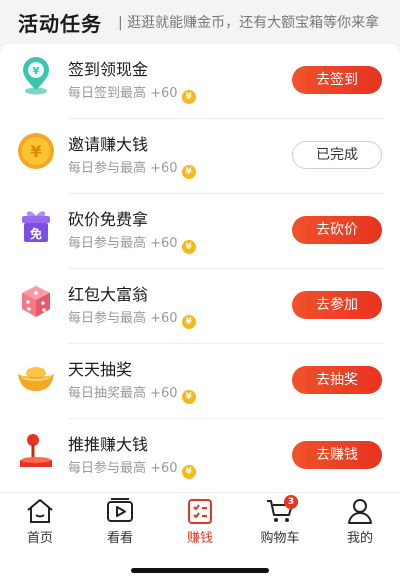  What do you see at coordinates (36, 233) in the screenshot?
I see `svg-text: 免` at bounding box center [36, 233].